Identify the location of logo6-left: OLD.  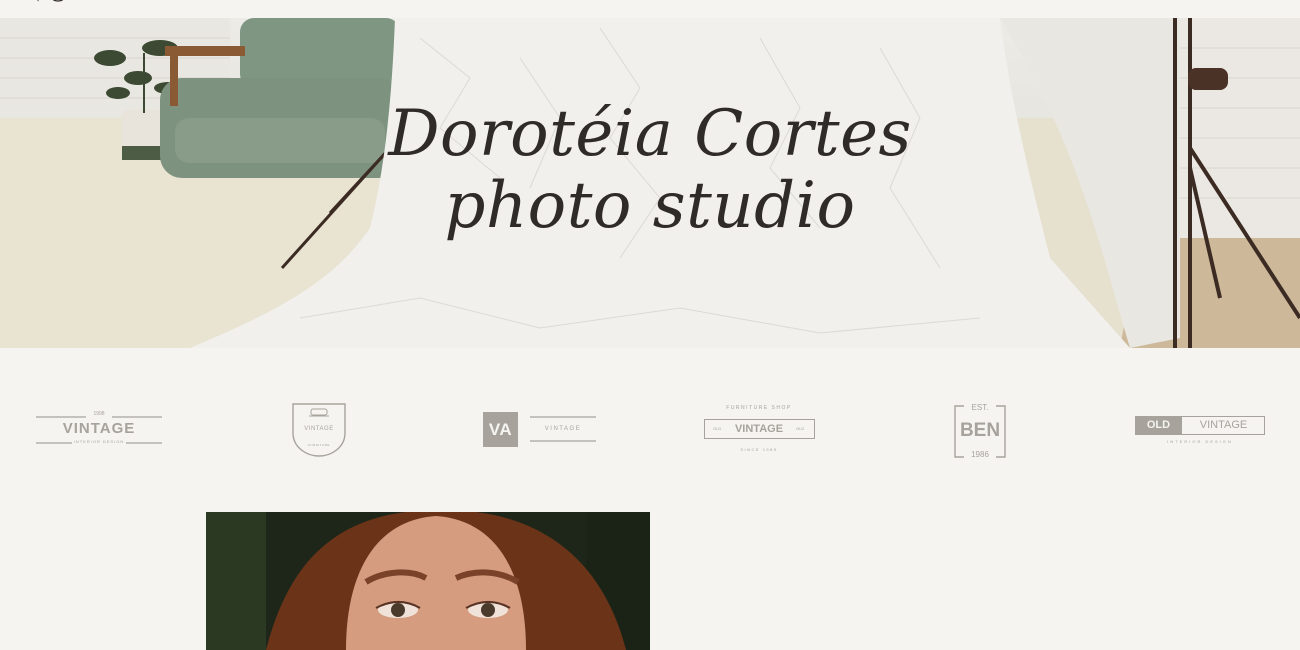
(1158, 425).